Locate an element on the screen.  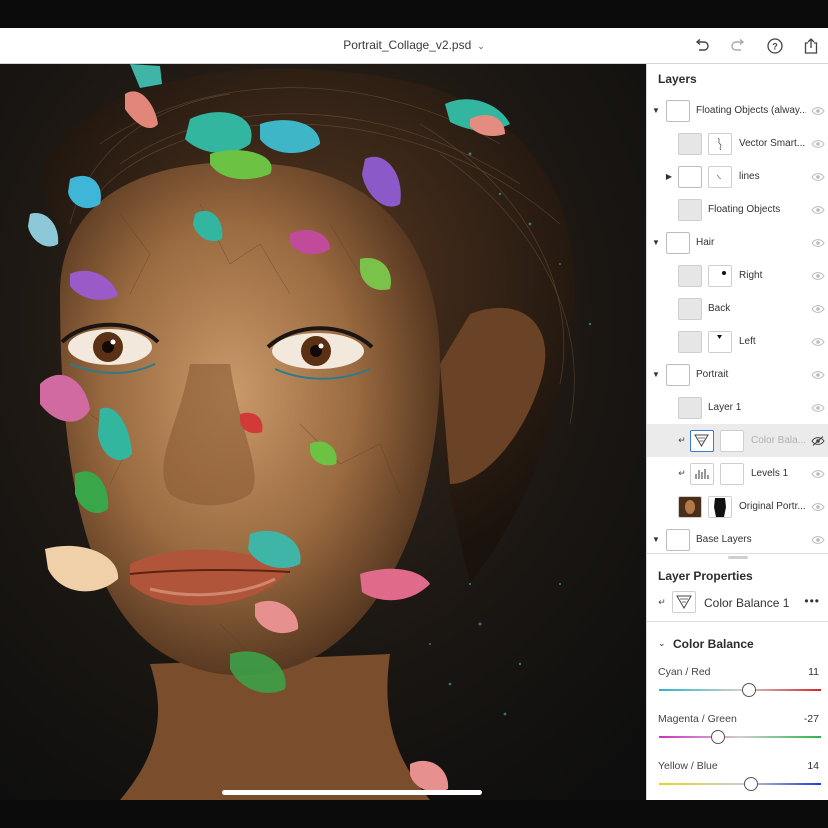
layer-row-levels-1: ↵ Levels 1 is located at coordinates (737, 473).